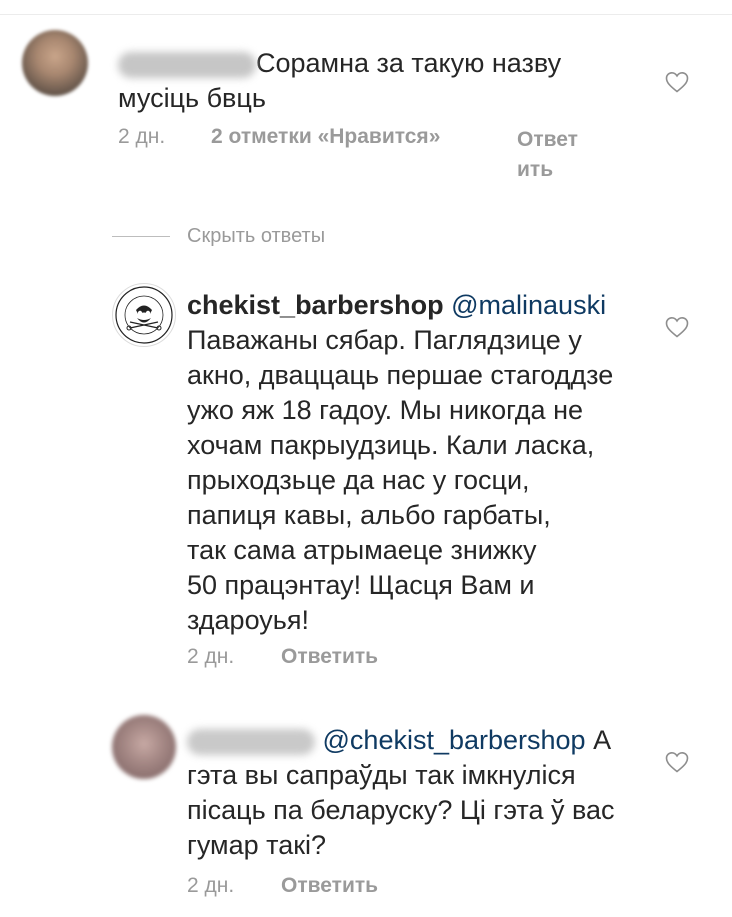 Image resolution: width=732 pixels, height=917 pixels. I want to click on reply-text-line: так сама атрымаеце знижку, so click(362, 550).